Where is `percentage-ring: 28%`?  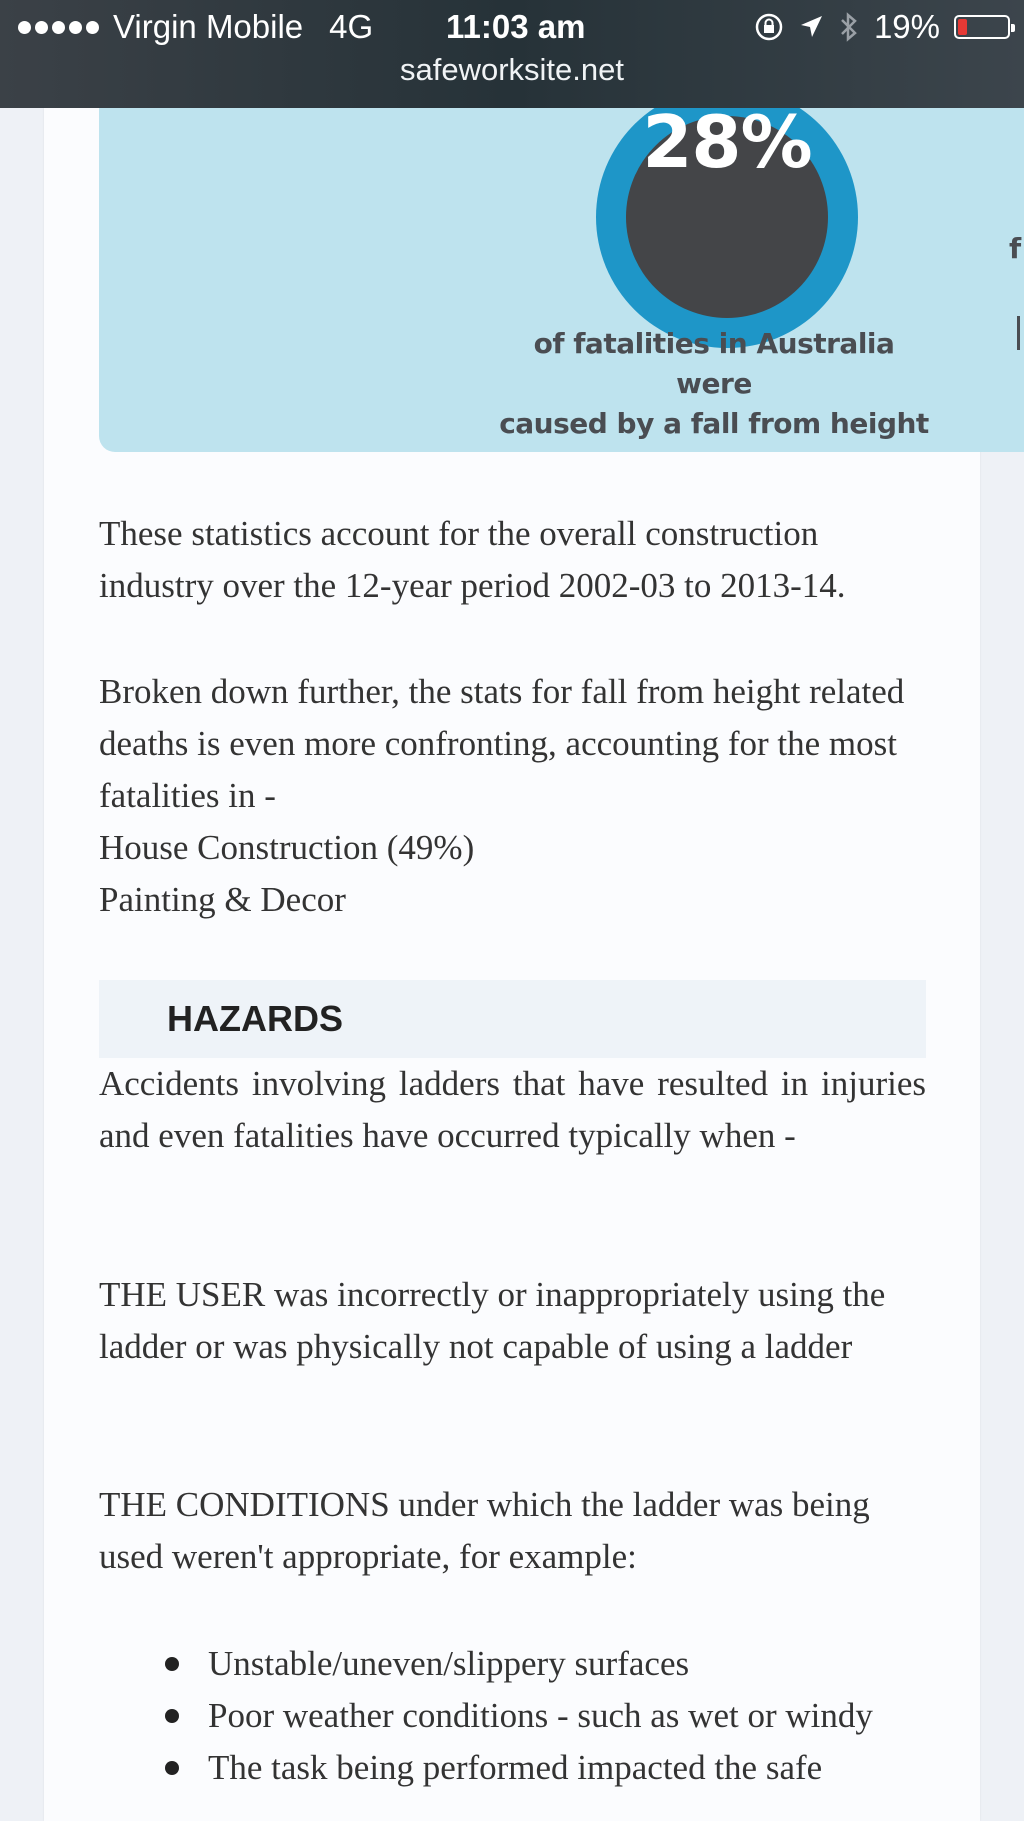
percentage-ring: 28% is located at coordinates (727, 228).